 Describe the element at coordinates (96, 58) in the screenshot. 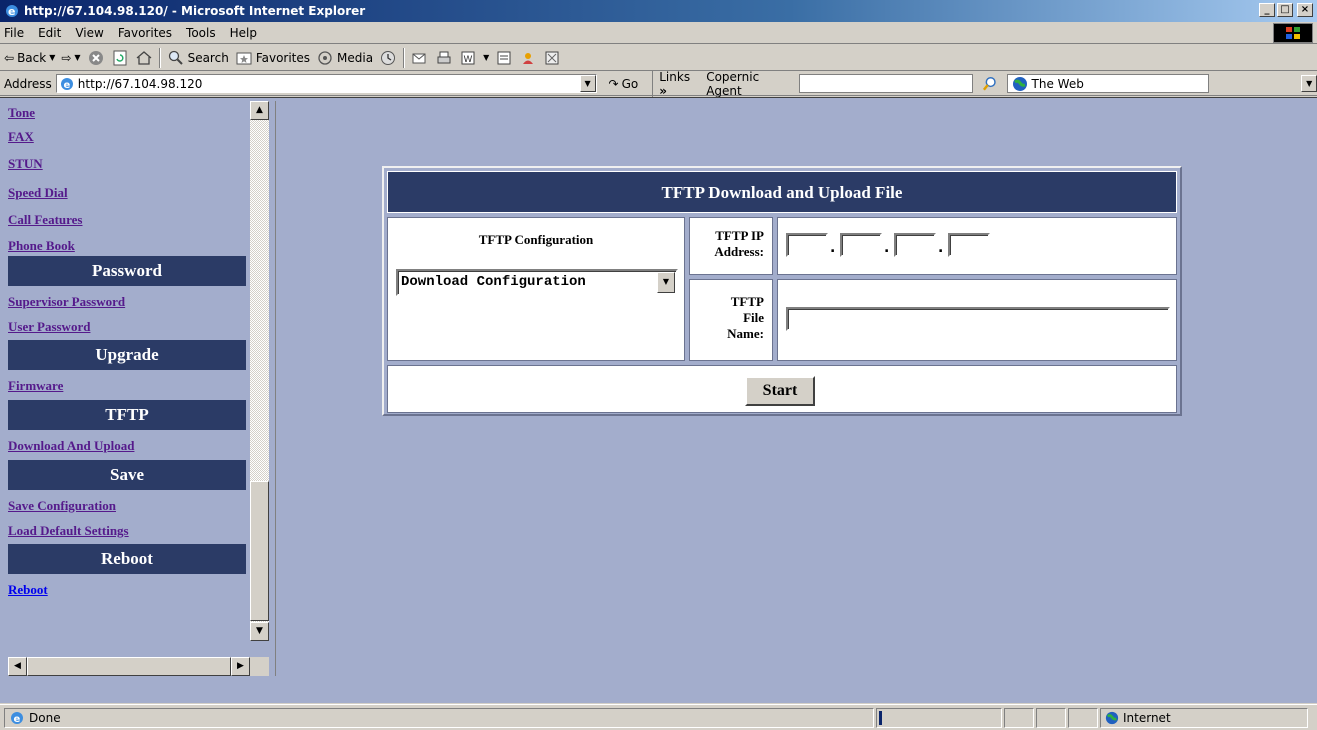

I see `stop-icon` at that location.